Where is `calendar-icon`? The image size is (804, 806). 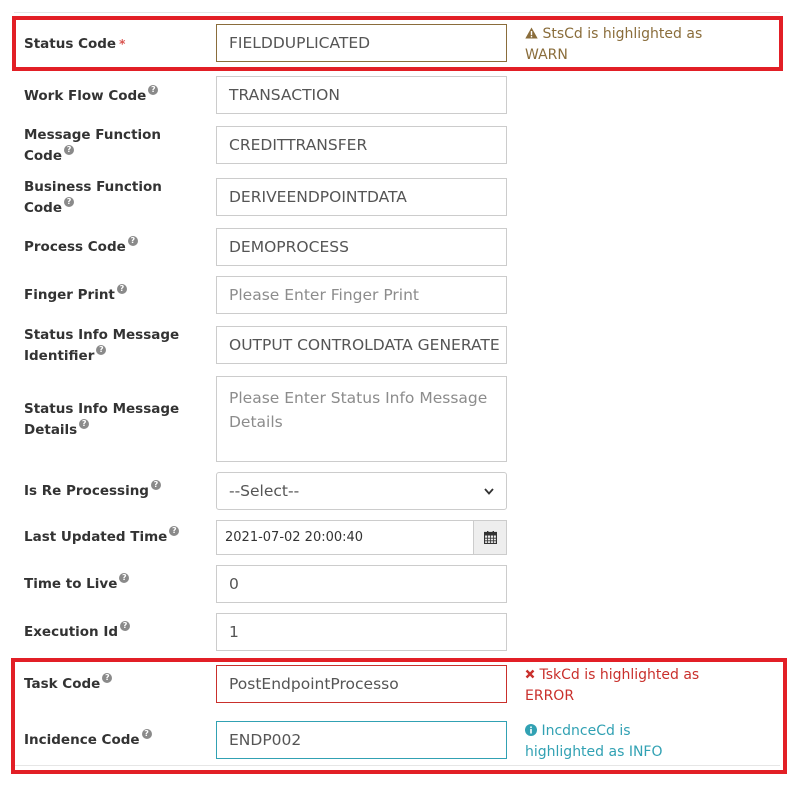
calendar-icon is located at coordinates (490, 537).